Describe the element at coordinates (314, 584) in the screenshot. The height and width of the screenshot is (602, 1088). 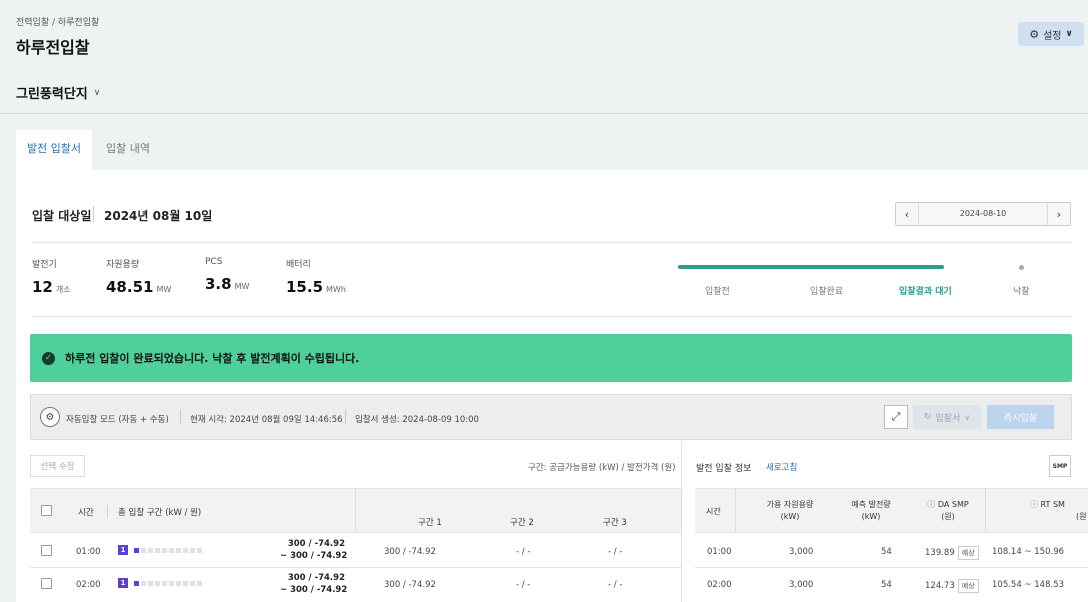
I see `range-value: 300 / -74.92 ~ 300 / -74.92` at that location.